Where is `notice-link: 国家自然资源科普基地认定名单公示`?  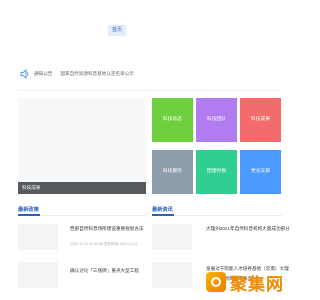
notice-link: 国家自然资源科普基地认定名单公示 is located at coordinates (97, 74).